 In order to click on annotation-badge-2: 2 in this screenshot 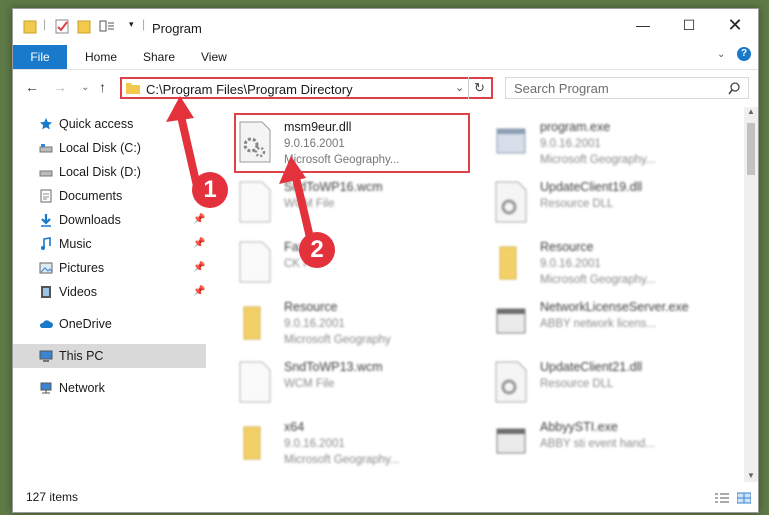, I will do `click(317, 250)`.